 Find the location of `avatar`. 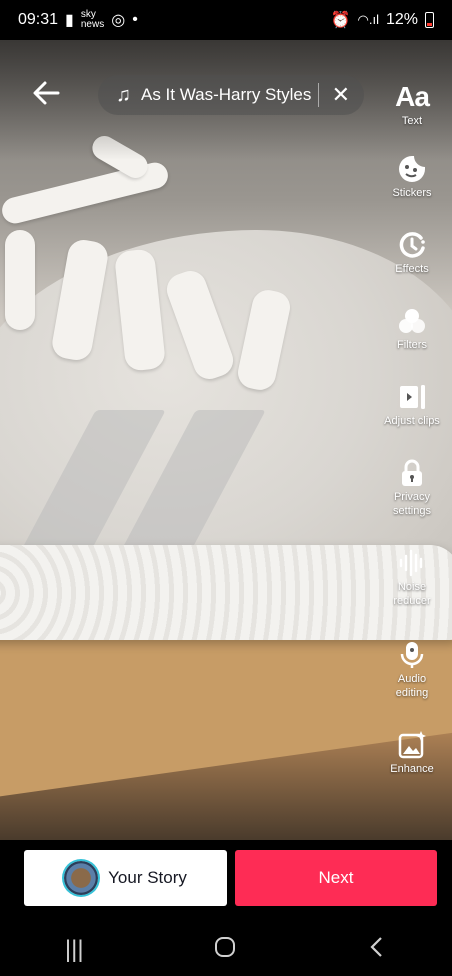

avatar is located at coordinates (81, 878).